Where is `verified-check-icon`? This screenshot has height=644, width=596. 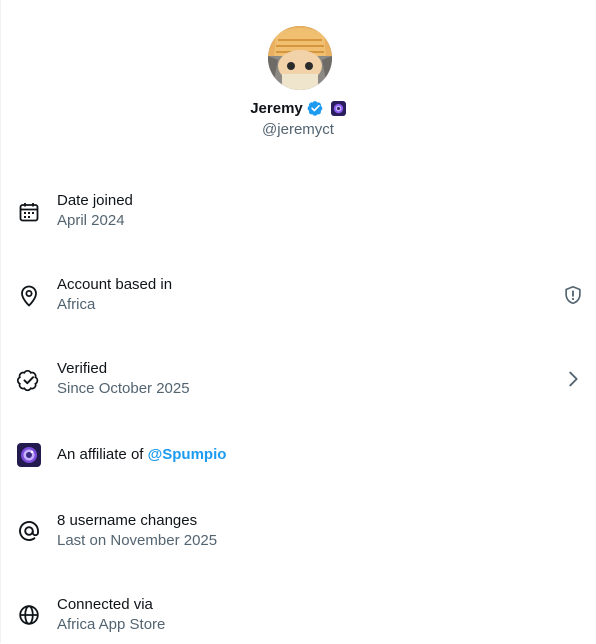 verified-check-icon is located at coordinates (316, 108).